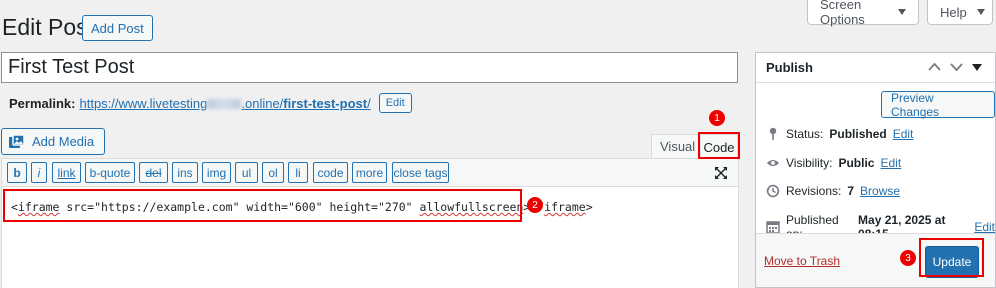 The width and height of the screenshot is (996, 288). Describe the element at coordinates (42, 103) in the screenshot. I see `permalink-label: Permalink:` at that location.